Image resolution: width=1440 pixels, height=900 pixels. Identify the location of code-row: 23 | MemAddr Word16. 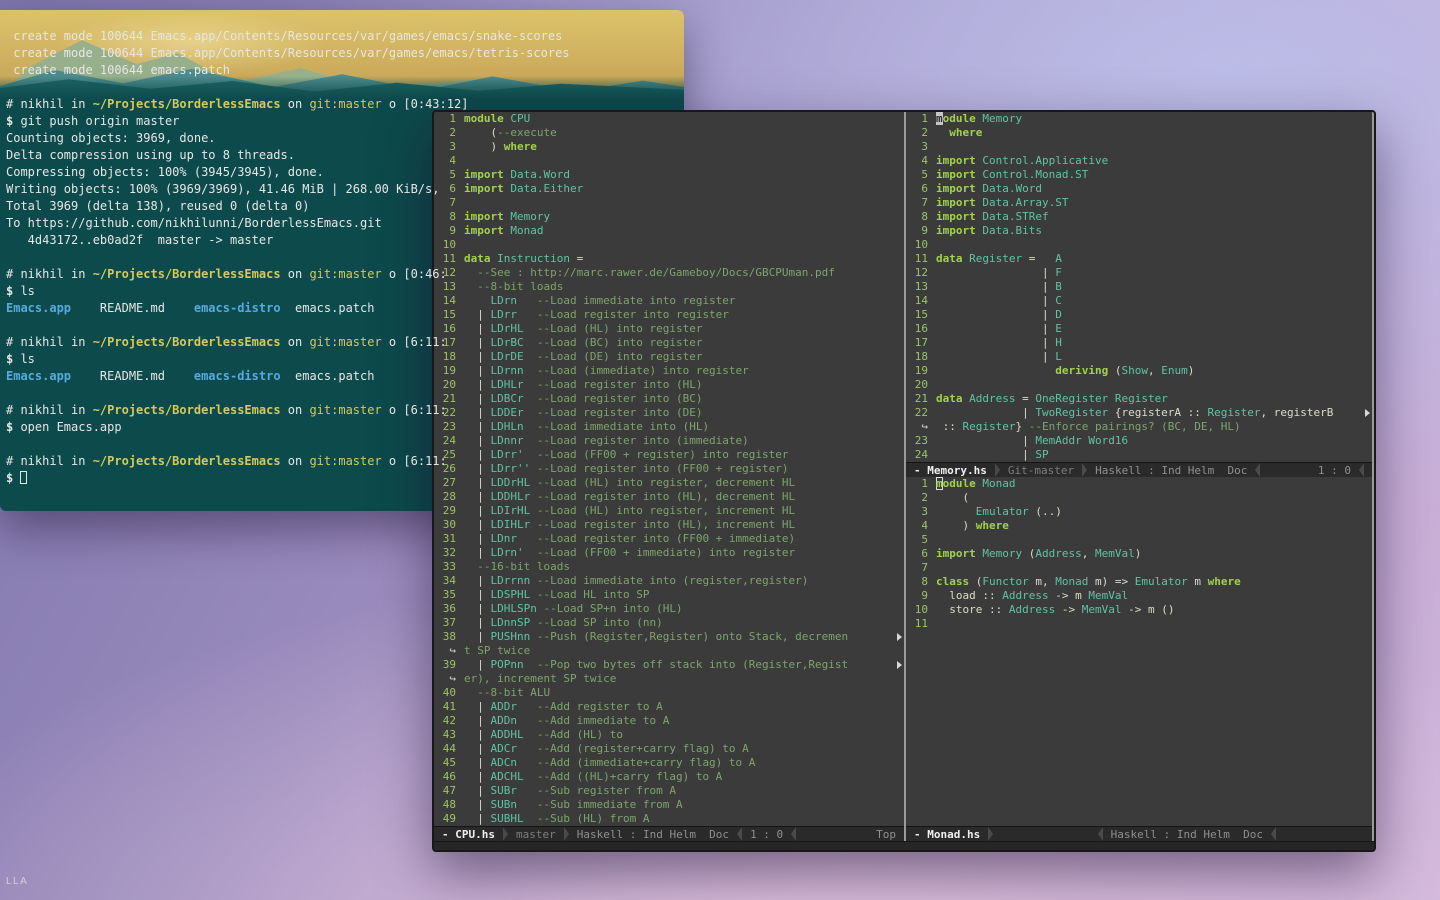
(1139, 441).